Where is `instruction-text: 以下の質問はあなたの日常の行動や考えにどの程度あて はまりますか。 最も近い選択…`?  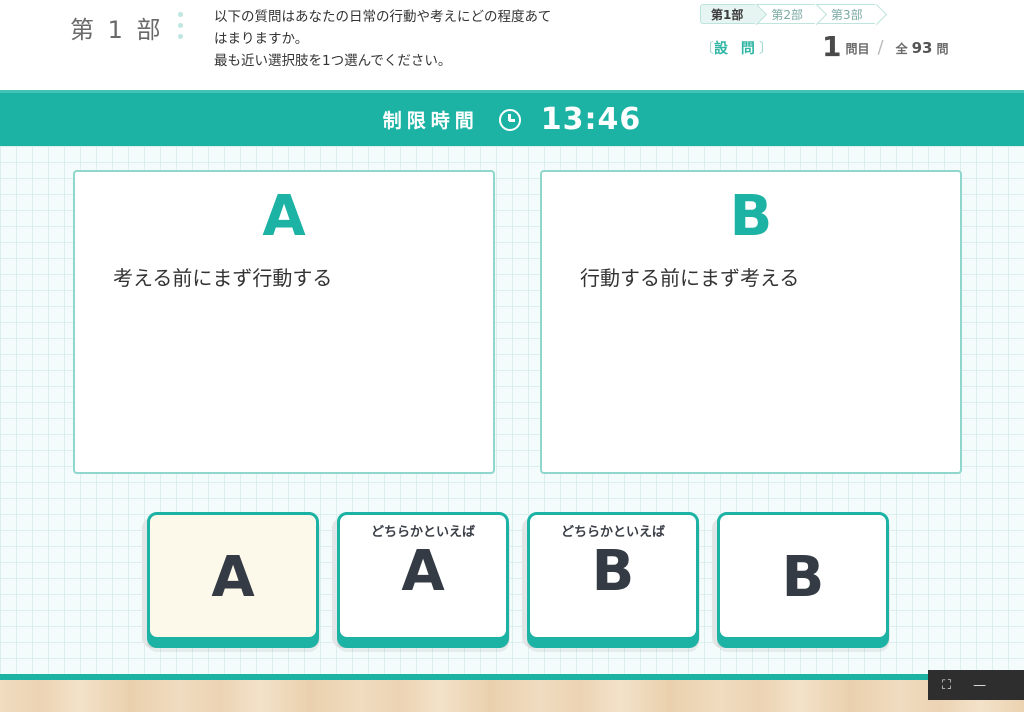 instruction-text: 以下の質問はあなたの日常の行動や考えにどの程度あて はまりますか。 最も近い選択… is located at coordinates (424, 39).